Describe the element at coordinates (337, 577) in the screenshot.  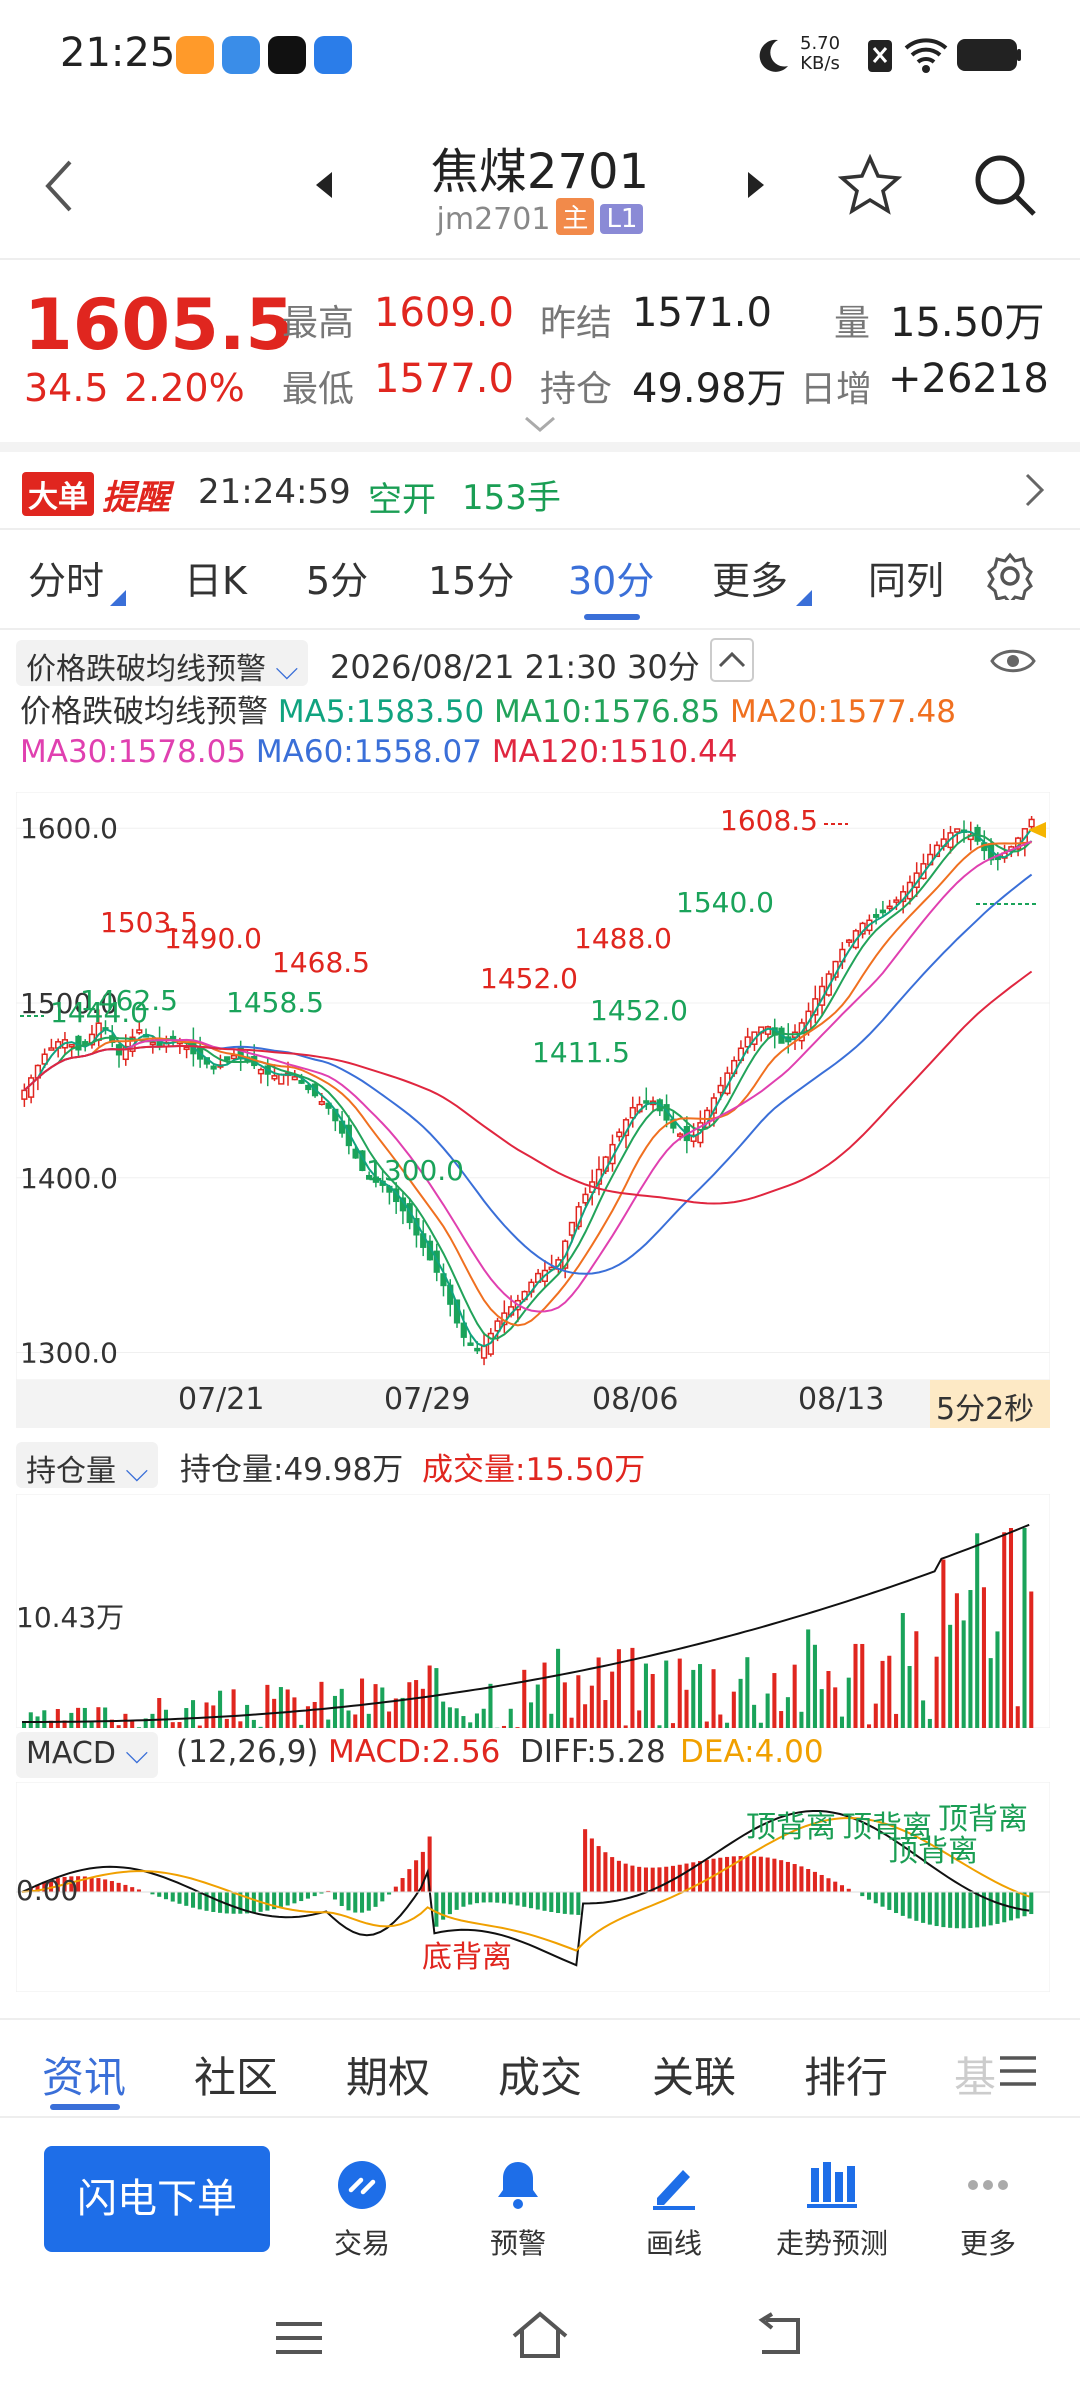
I see `tab-5min: 5分` at that location.